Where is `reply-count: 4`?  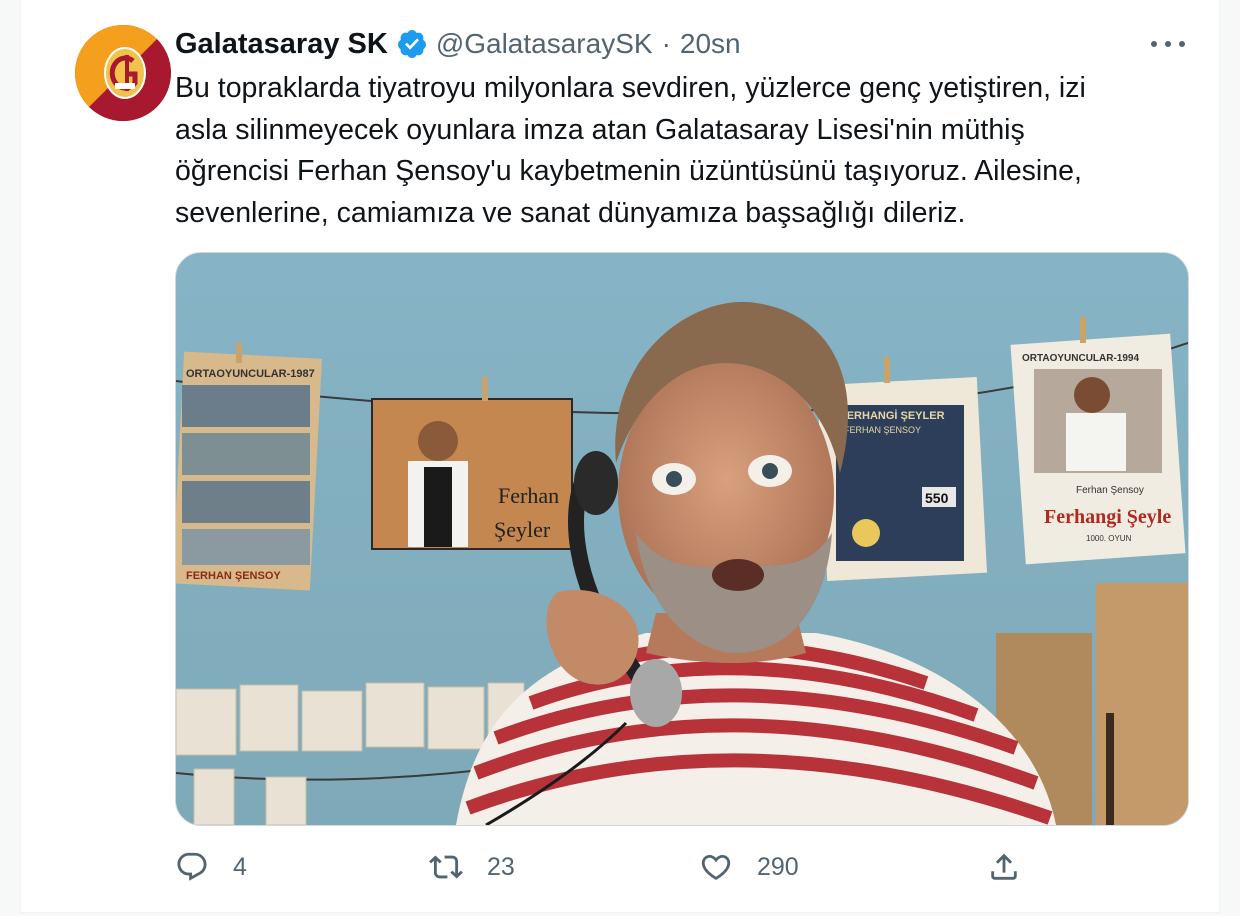 reply-count: 4 is located at coordinates (240, 866).